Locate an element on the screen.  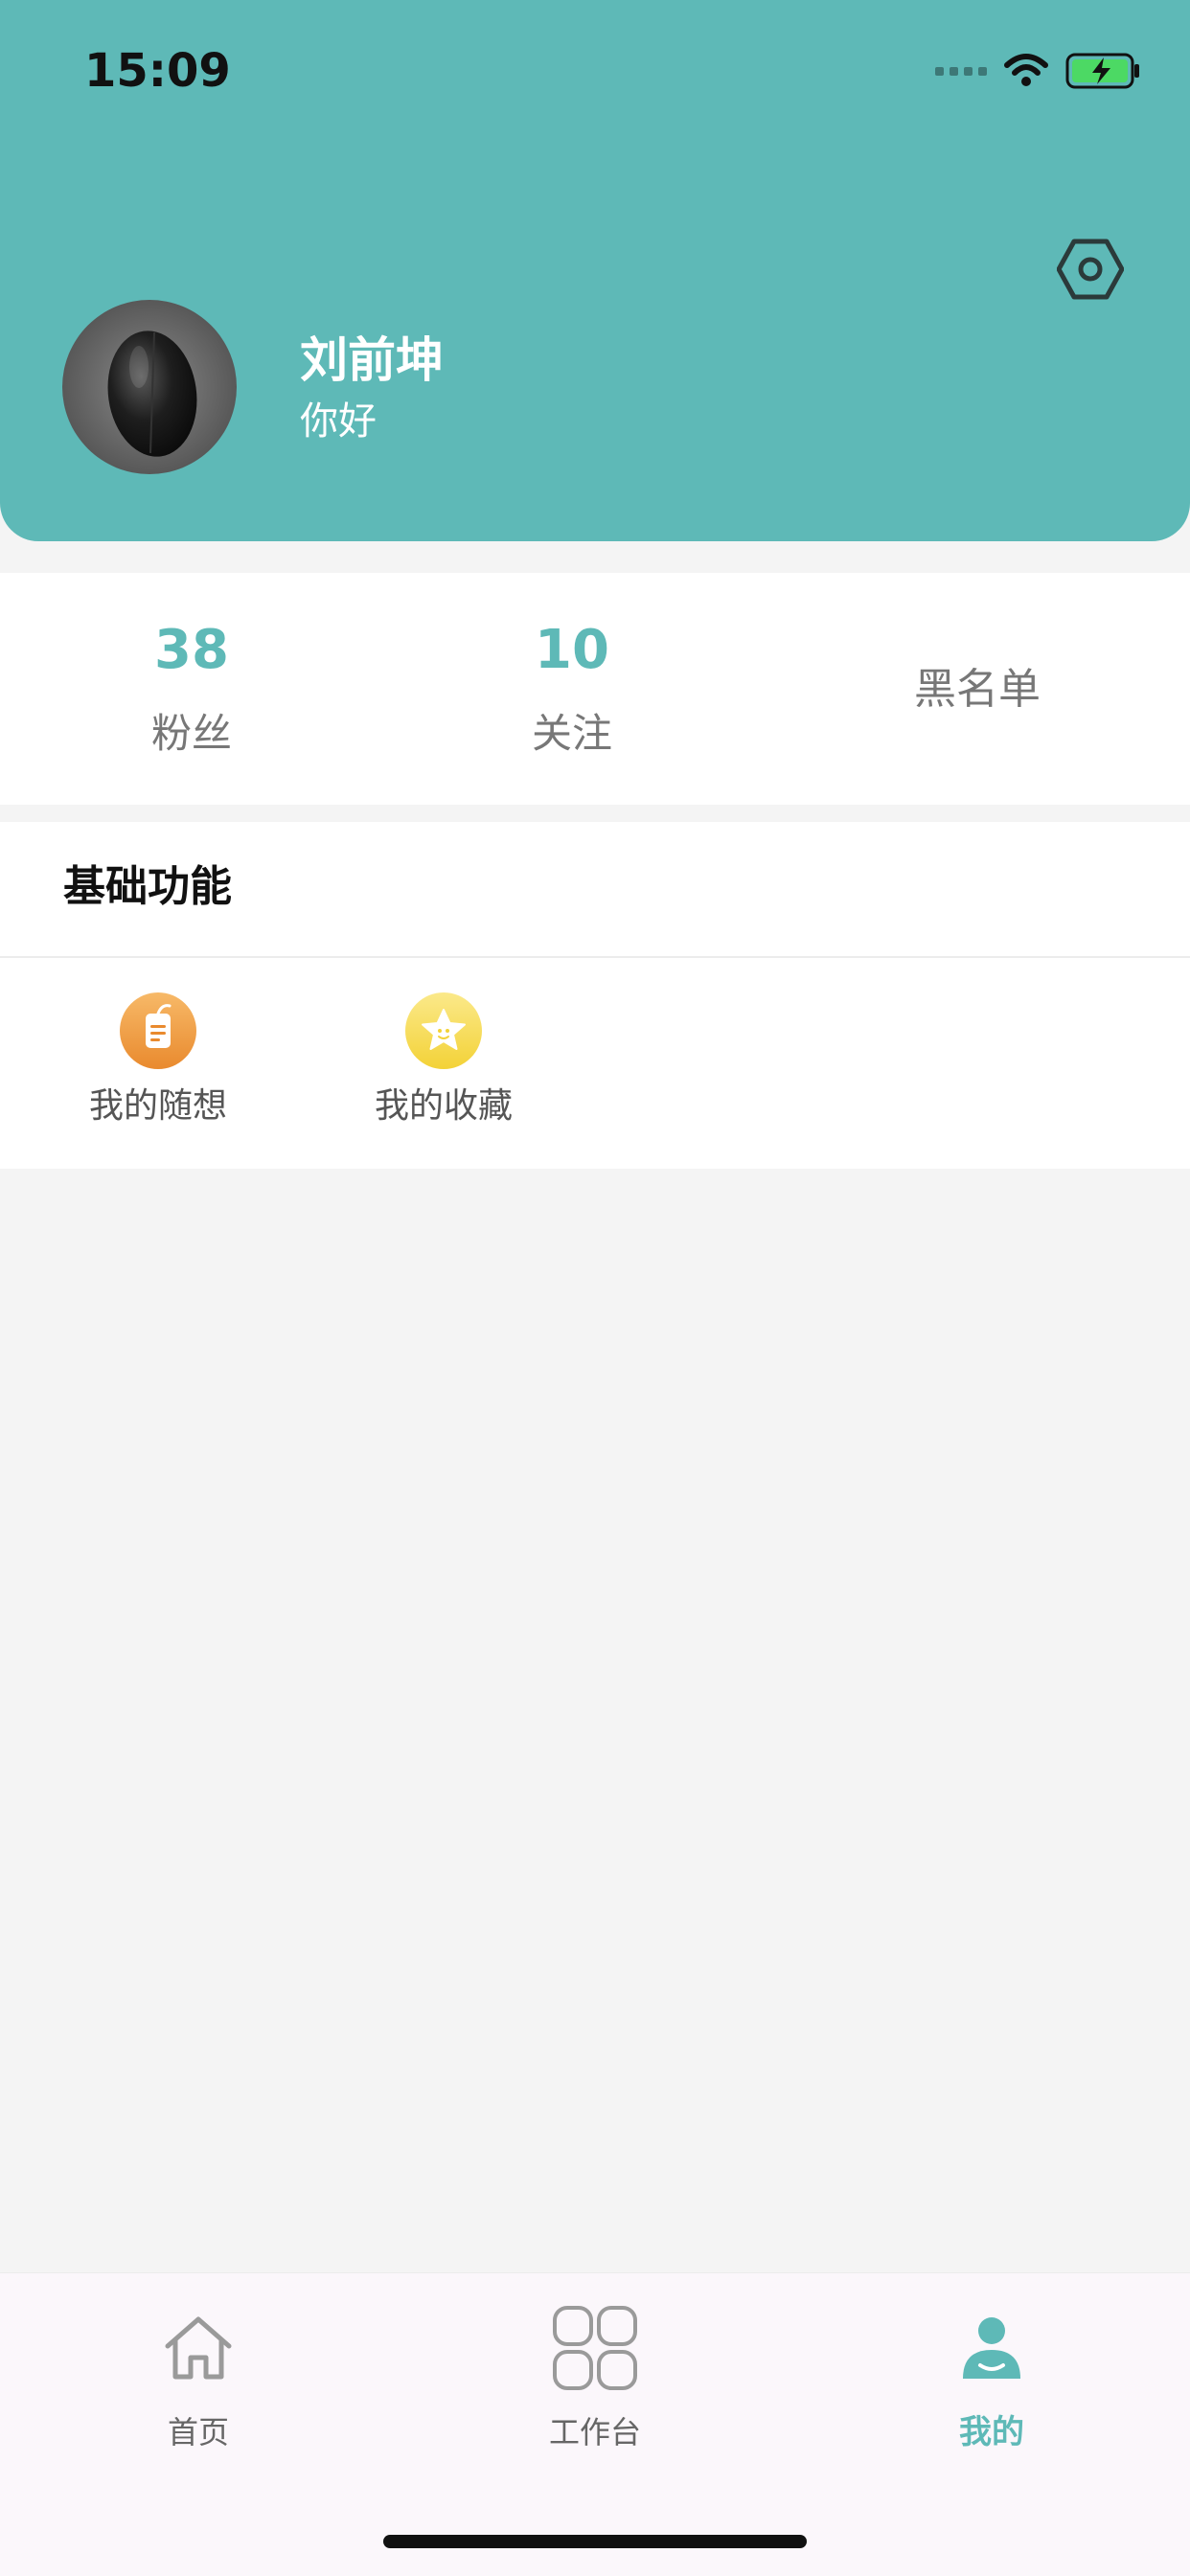
note-icon is located at coordinates (158, 1030).